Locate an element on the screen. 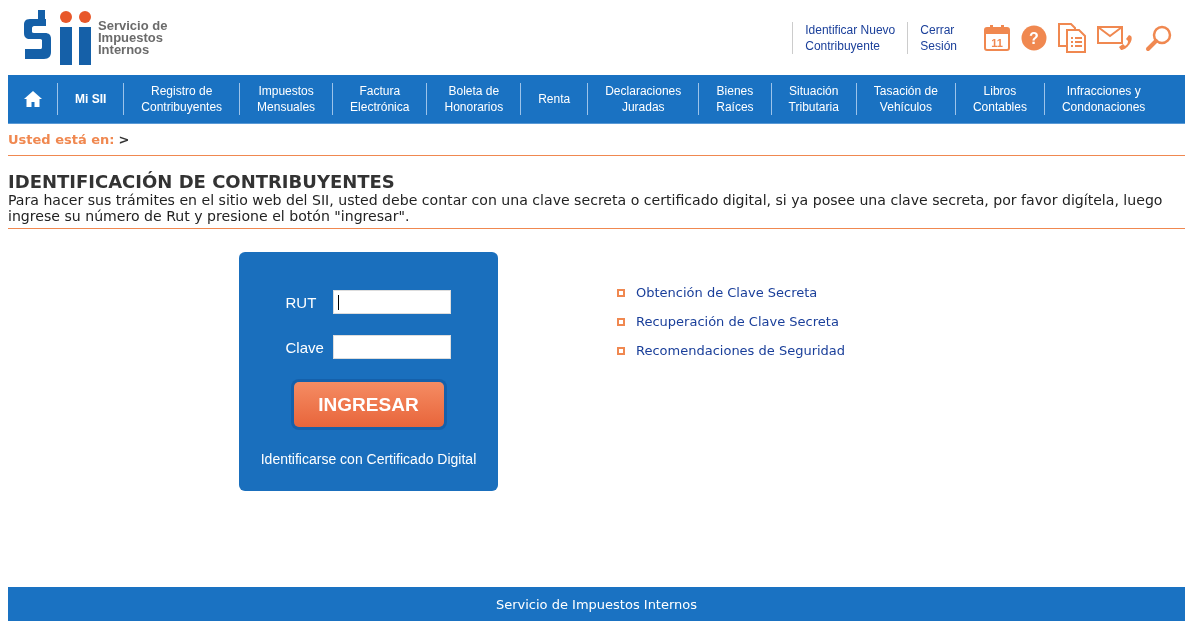  nav-tab: Renta is located at coordinates (554, 99).